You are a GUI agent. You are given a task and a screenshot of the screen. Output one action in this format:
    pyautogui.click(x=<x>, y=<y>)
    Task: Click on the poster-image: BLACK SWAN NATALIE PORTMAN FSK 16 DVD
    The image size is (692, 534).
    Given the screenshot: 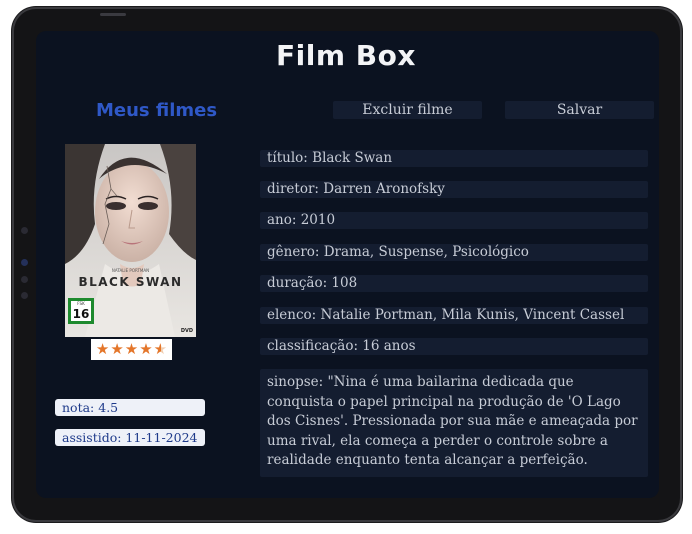 What is the action you would take?
    pyautogui.click(x=130, y=240)
    